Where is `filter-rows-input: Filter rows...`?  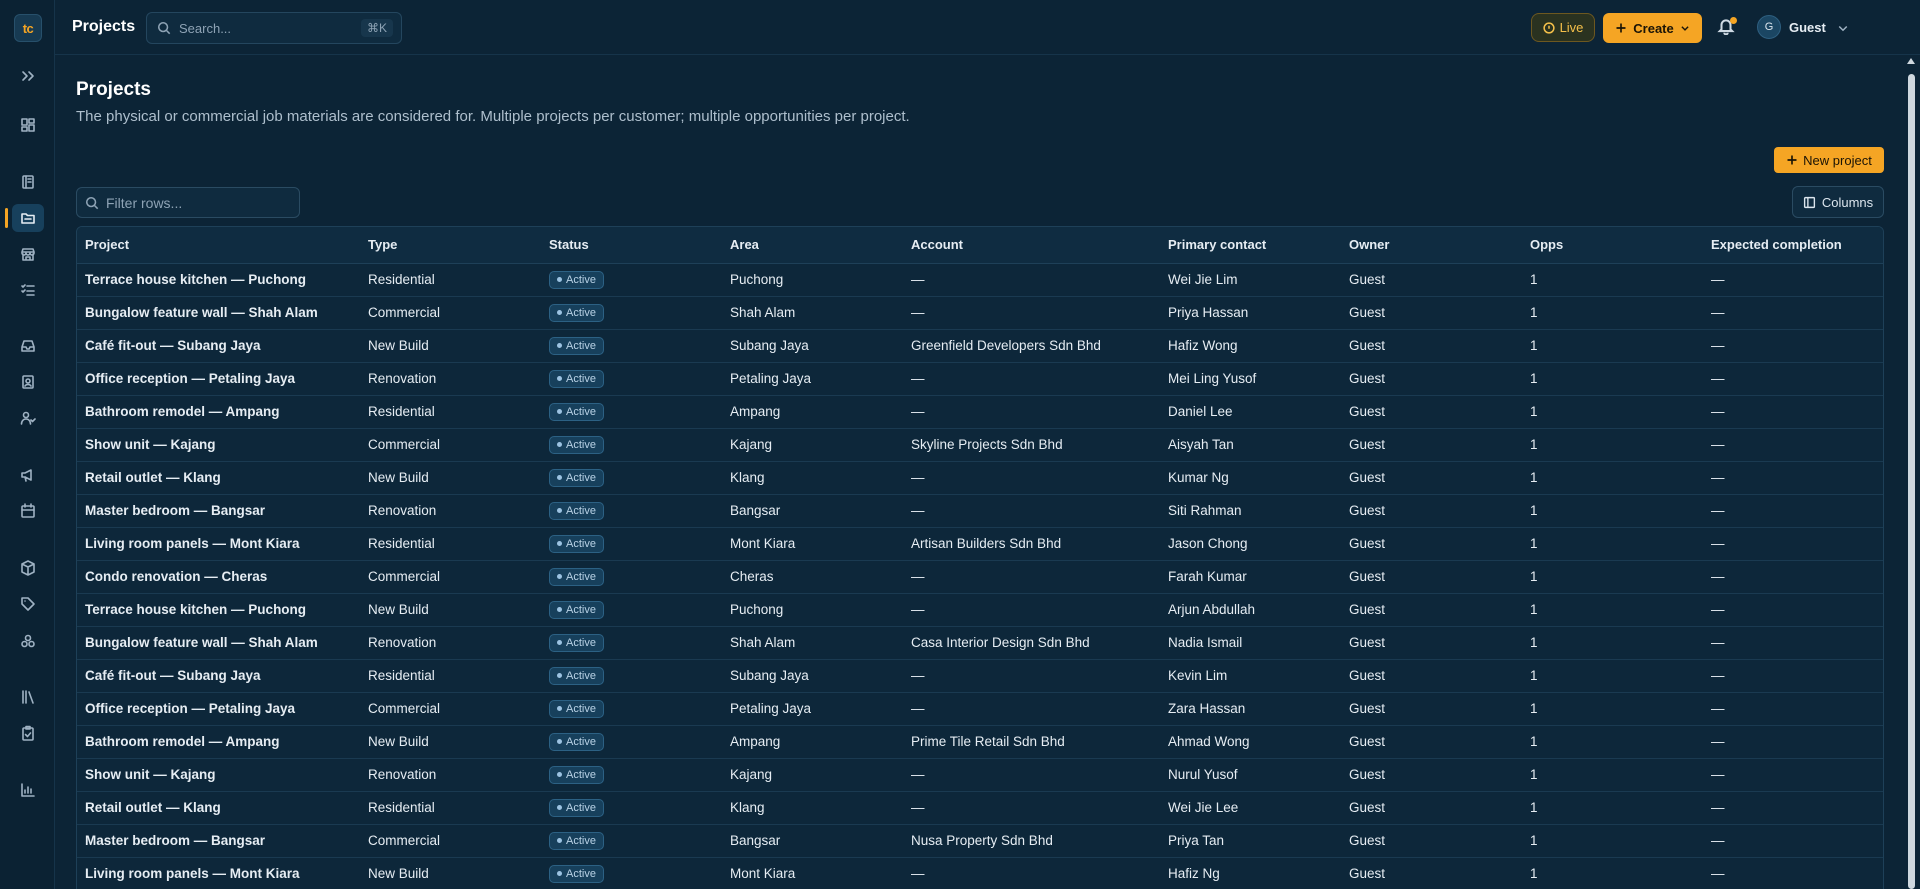
filter-rows-input: Filter rows... is located at coordinates (188, 202).